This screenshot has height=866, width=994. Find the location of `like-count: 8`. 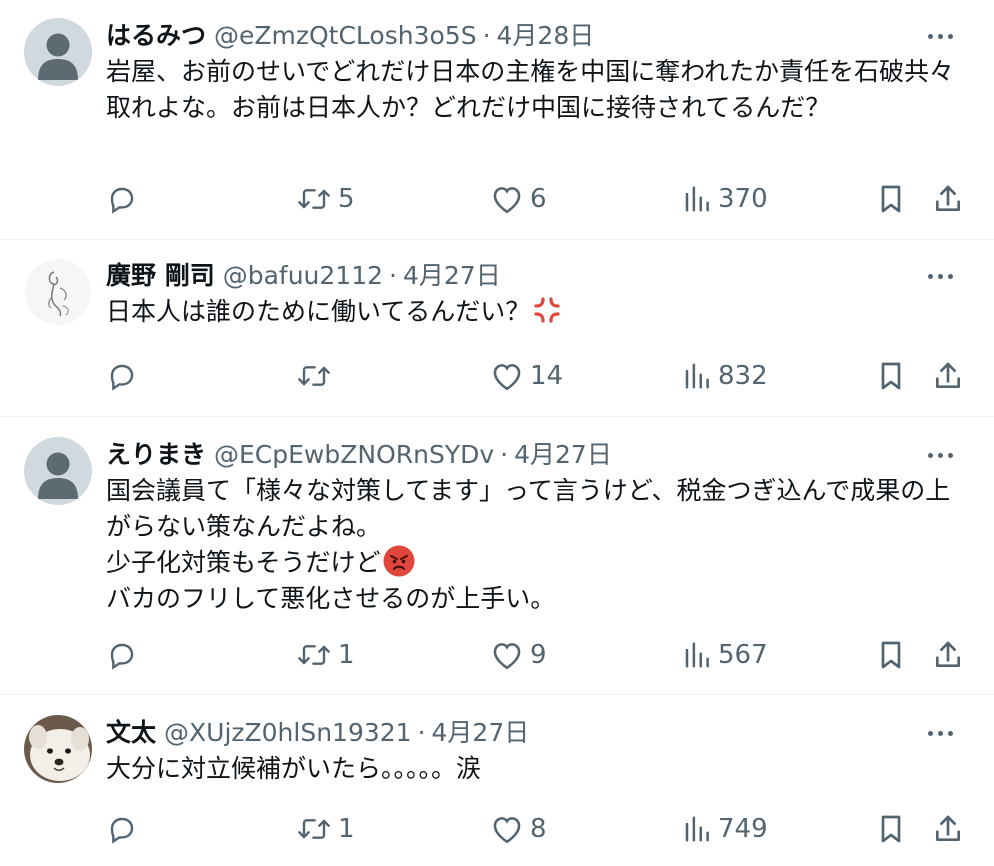

like-count: 8 is located at coordinates (538, 829).